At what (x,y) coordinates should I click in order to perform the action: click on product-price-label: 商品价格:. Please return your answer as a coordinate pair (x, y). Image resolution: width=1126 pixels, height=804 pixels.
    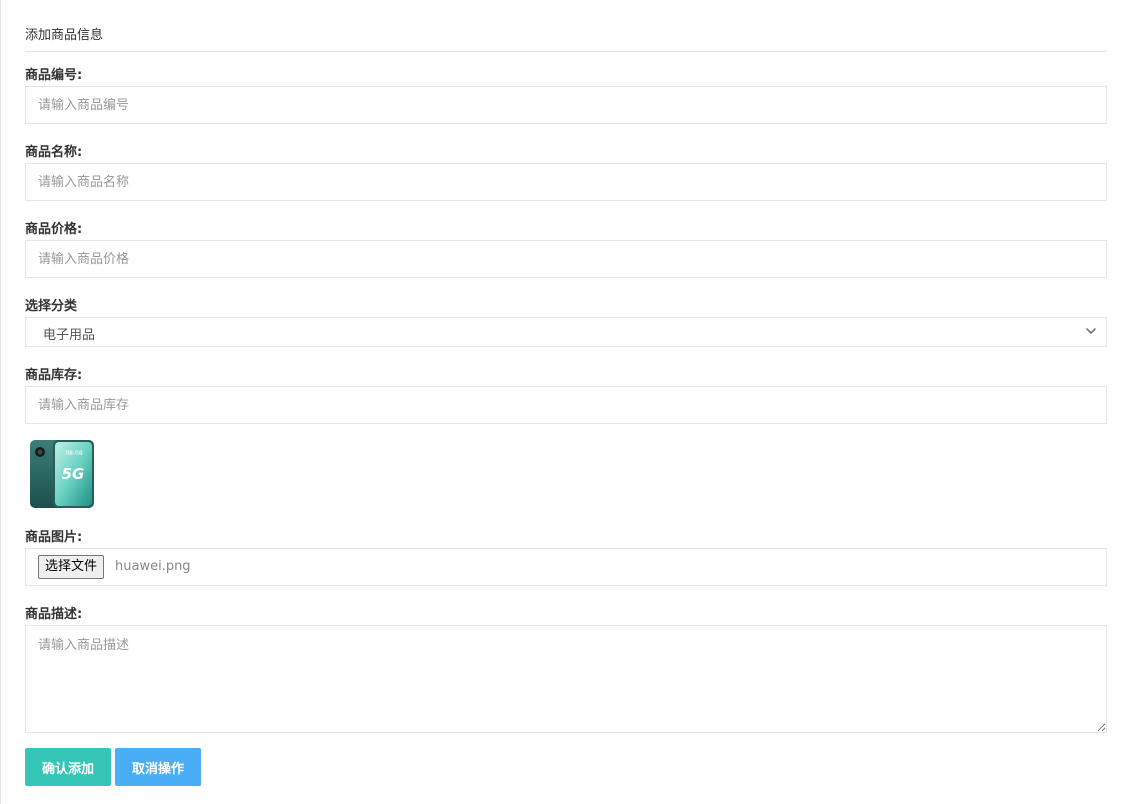
    Looking at the image, I should click on (54, 229).